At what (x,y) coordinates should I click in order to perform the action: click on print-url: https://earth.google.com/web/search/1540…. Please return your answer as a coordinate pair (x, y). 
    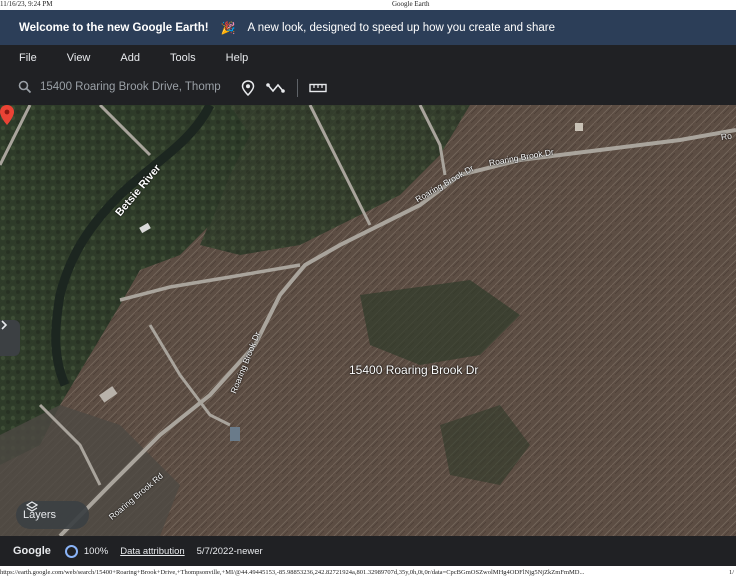
    Looking at the image, I should click on (292, 572).